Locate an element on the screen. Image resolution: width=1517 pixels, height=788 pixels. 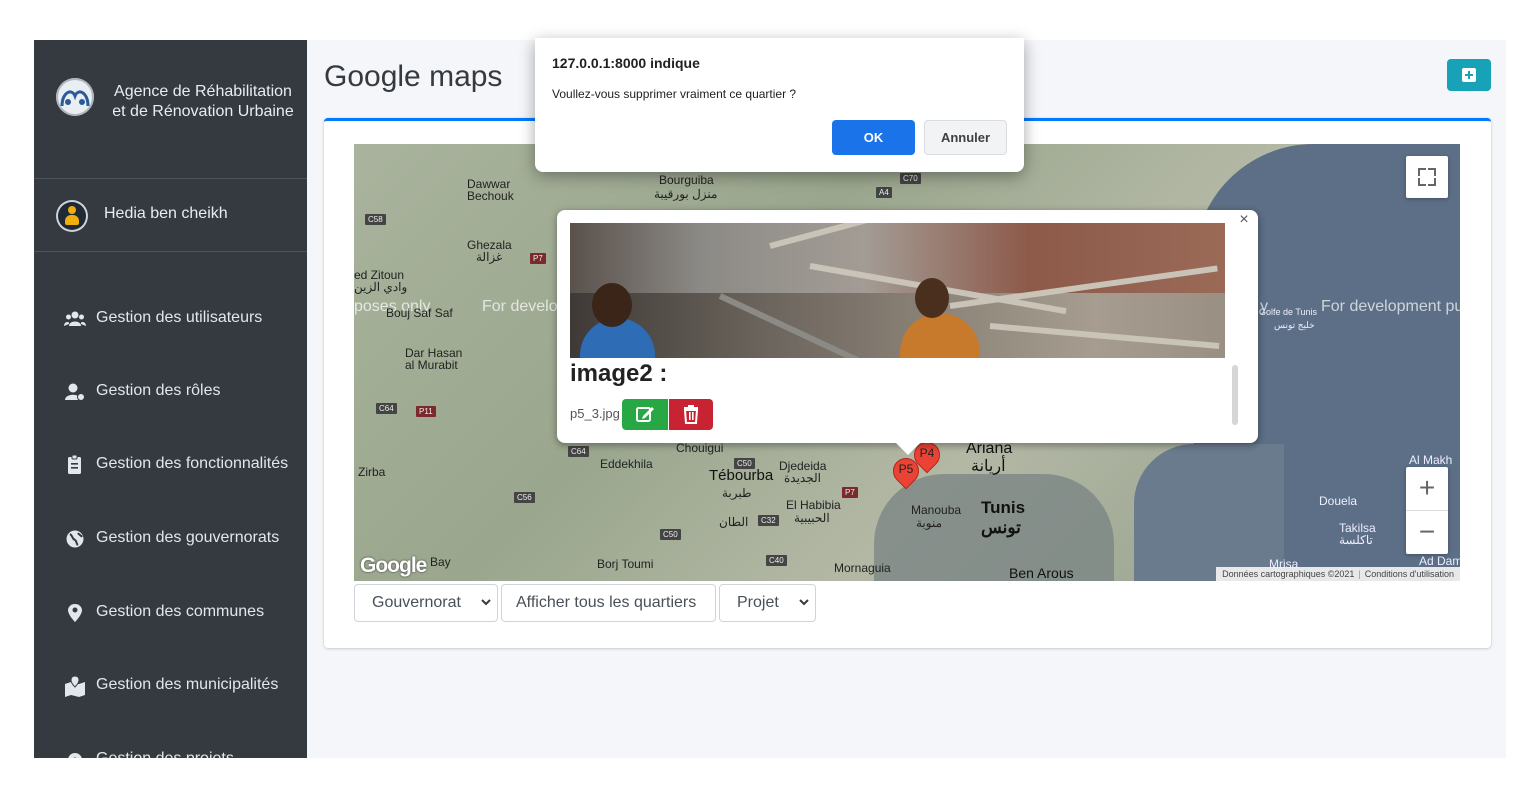
add-button is located at coordinates (1469, 75).